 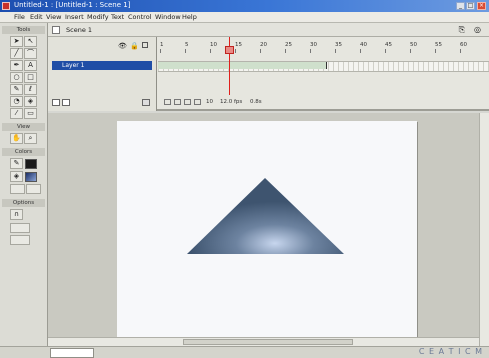 What do you see at coordinates (16, 65) in the screenshot?
I see `pen-tool-icon: ✒` at bounding box center [16, 65].